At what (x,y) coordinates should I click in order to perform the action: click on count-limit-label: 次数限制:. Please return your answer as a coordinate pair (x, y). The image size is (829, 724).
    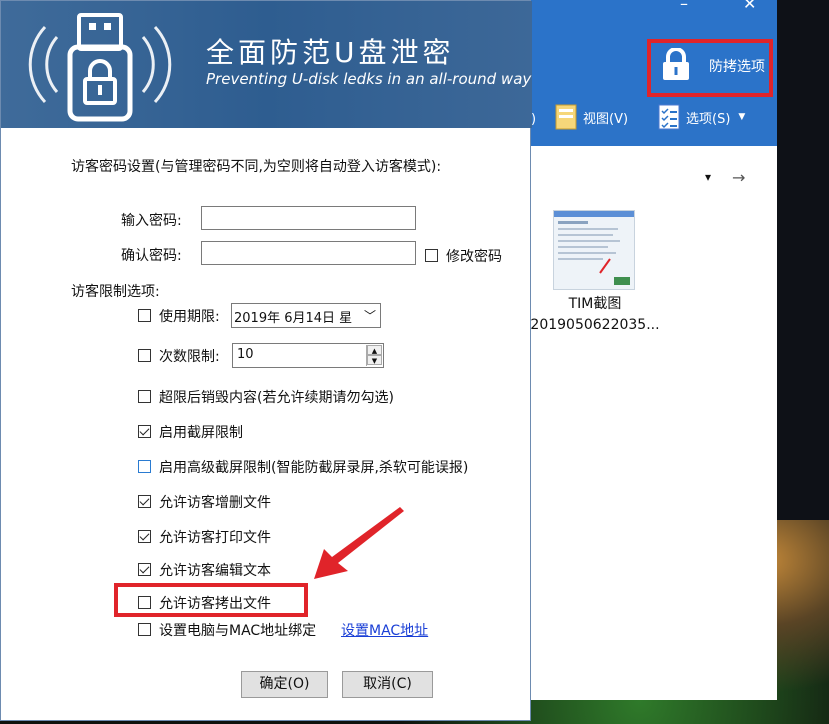
    Looking at the image, I should click on (189, 357).